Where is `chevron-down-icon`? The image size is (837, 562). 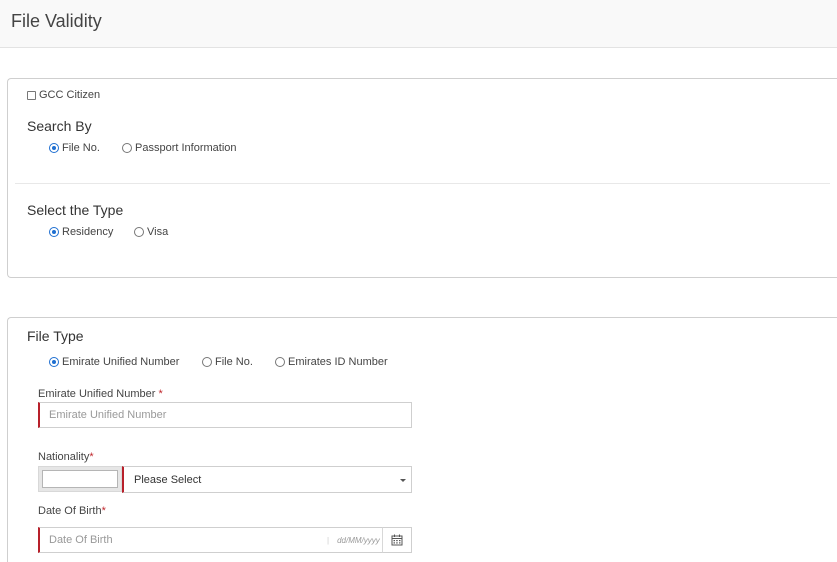
chevron-down-icon is located at coordinates (403, 480).